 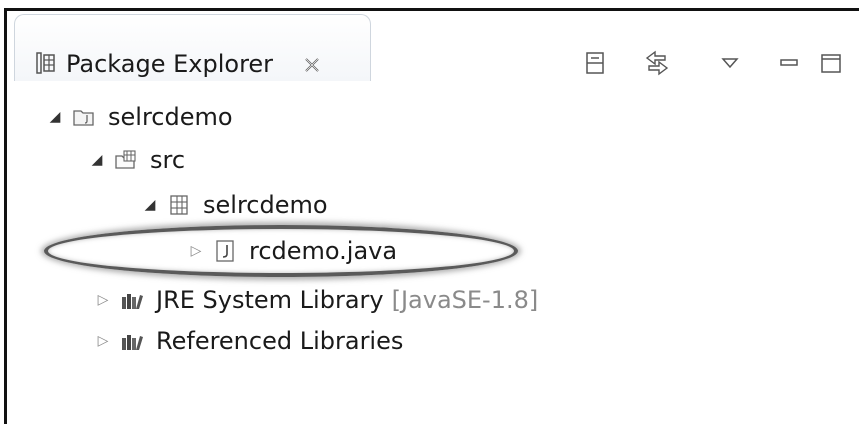 What do you see at coordinates (312, 65) in the screenshot?
I see `close-icon` at bounding box center [312, 65].